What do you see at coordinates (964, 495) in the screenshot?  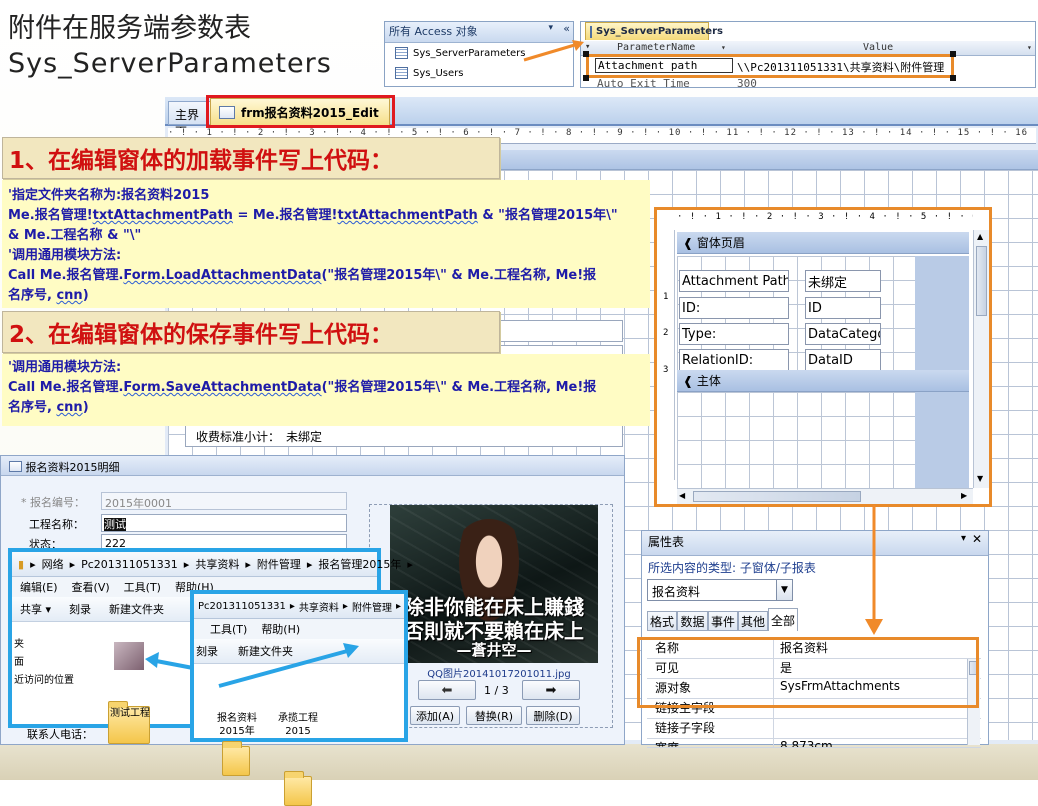 I see `scroll-right-icon: ▶` at bounding box center [964, 495].